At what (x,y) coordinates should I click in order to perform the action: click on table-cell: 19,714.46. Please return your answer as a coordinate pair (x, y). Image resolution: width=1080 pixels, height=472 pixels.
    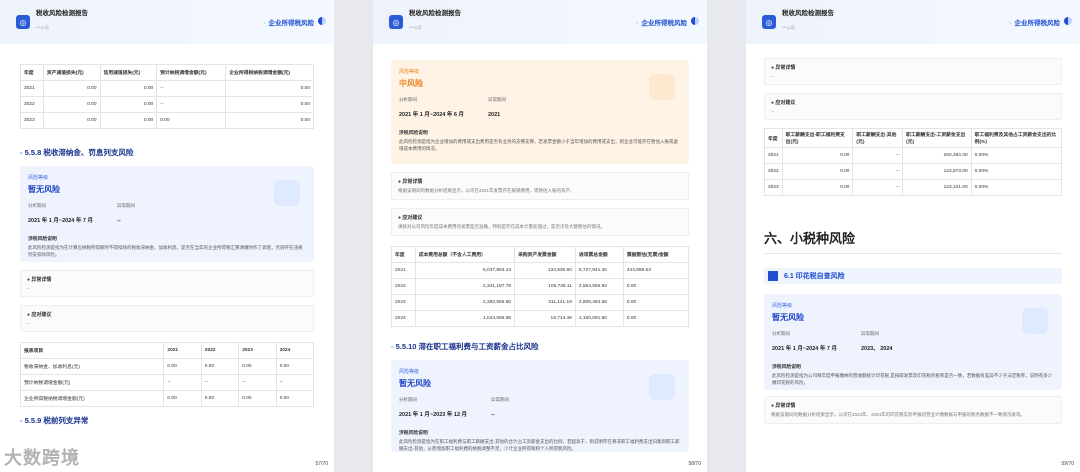
    Looking at the image, I should click on (545, 318).